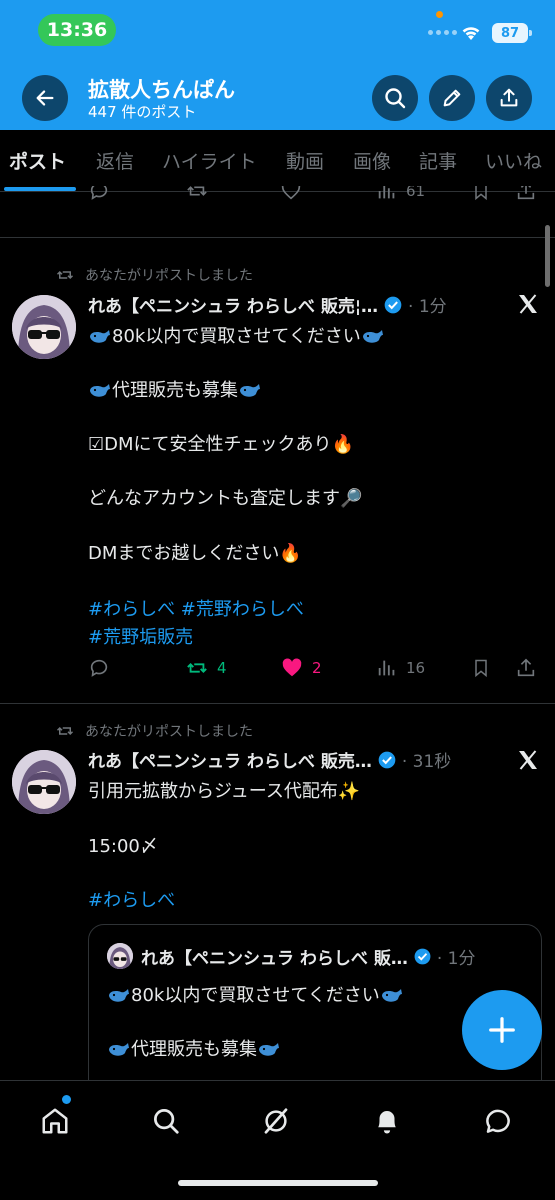 The width and height of the screenshot is (555, 1200). I want to click on message-icon, so click(498, 1121).